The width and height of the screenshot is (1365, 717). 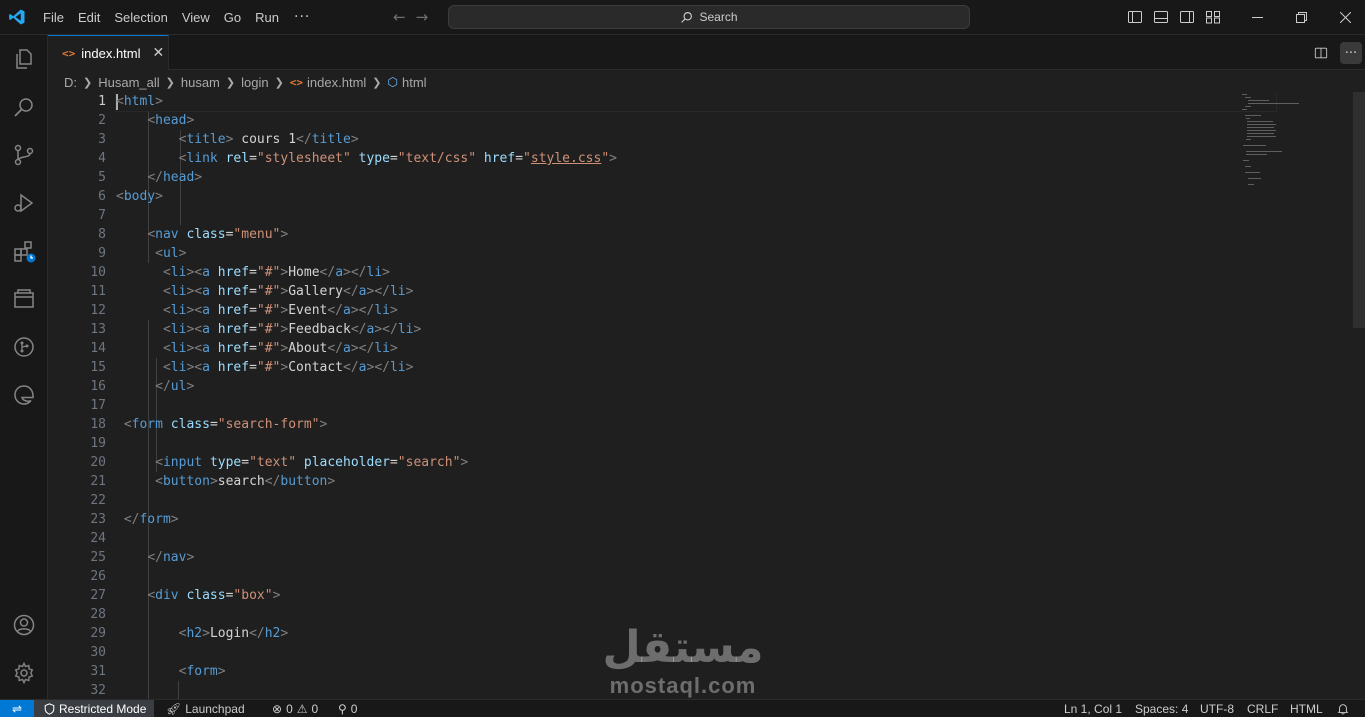 What do you see at coordinates (102, 215) in the screenshot?
I see `line-number: 7` at bounding box center [102, 215].